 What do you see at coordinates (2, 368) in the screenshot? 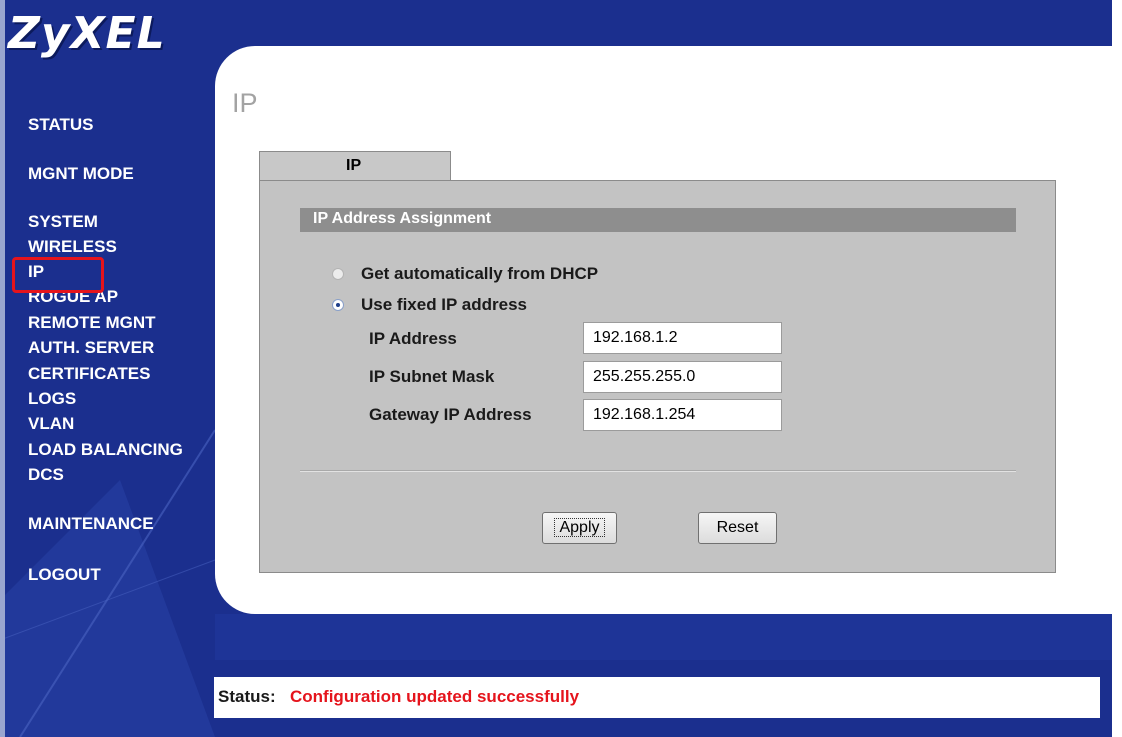
I see `window-left-border` at bounding box center [2, 368].